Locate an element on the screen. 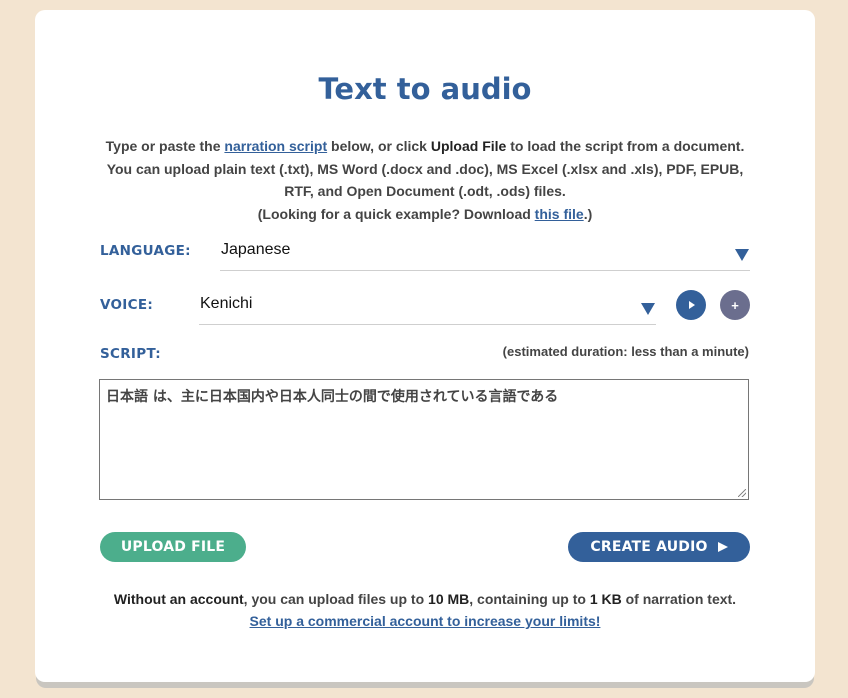 Image resolution: width=848 pixels, height=698 pixels. upload-file-button: UPLOAD FILE is located at coordinates (173, 547).